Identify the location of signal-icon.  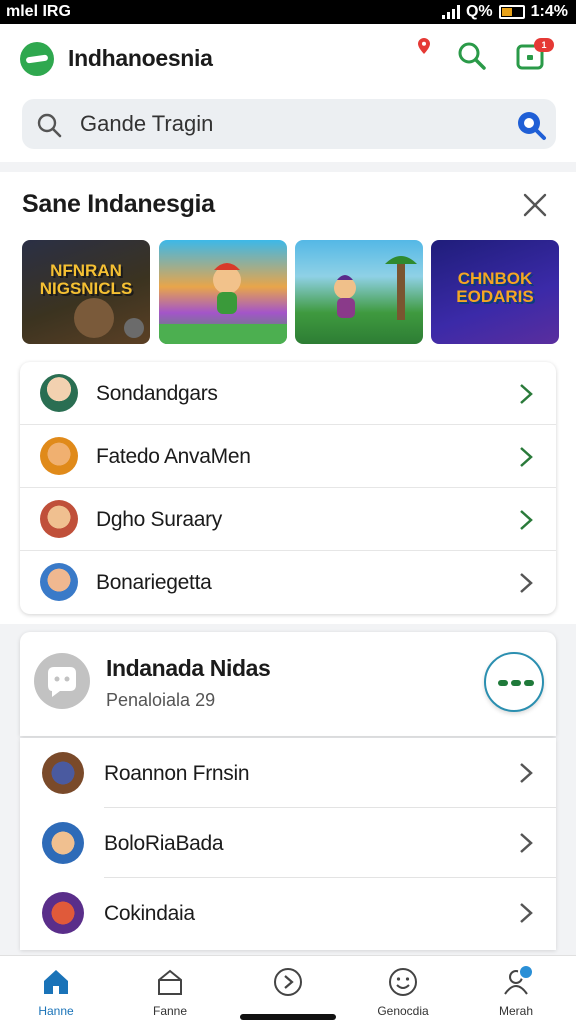
(450, 12).